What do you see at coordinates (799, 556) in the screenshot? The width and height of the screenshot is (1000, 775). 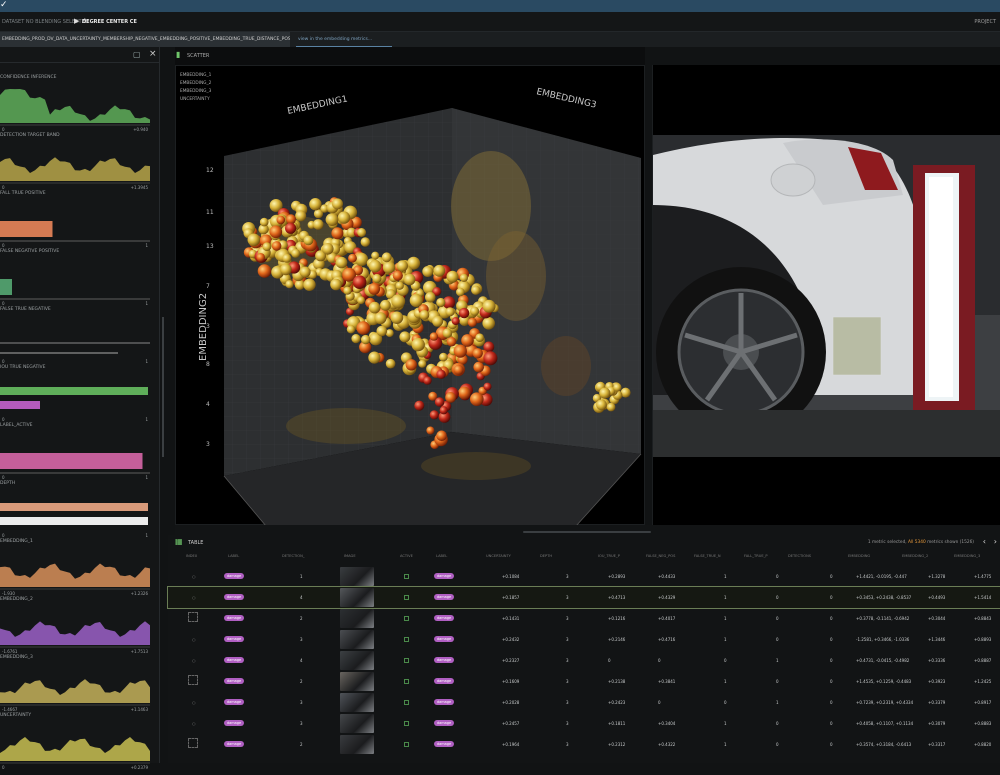 I see `column-header: DETECTIONS` at bounding box center [799, 556].